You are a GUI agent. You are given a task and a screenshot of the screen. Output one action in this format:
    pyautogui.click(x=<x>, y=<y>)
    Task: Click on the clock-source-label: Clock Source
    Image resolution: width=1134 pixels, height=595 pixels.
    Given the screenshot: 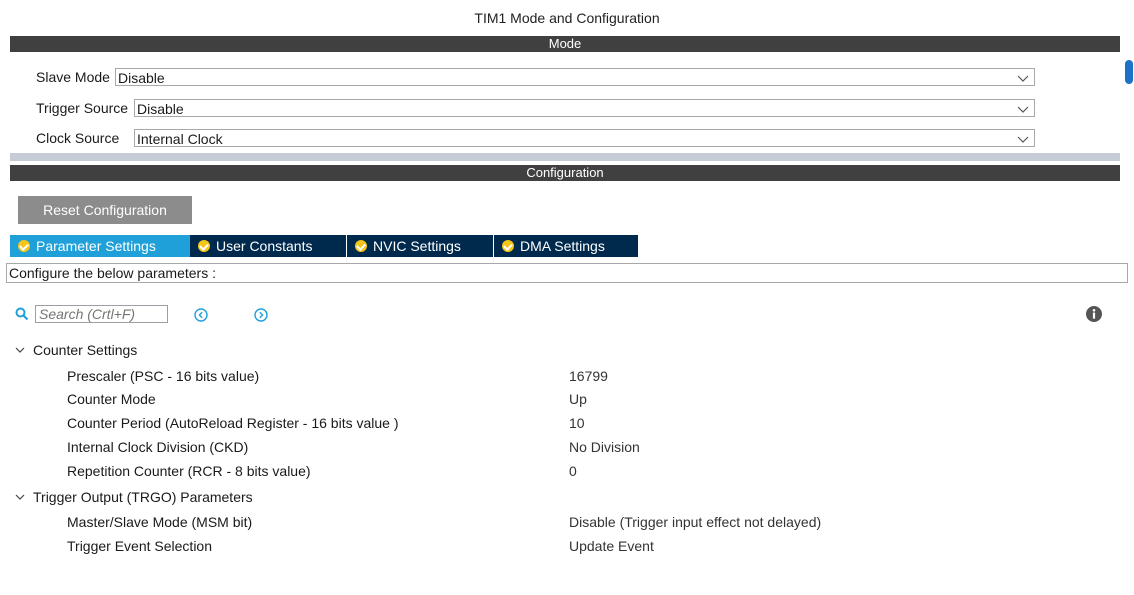 What is the action you would take?
    pyautogui.click(x=78, y=138)
    